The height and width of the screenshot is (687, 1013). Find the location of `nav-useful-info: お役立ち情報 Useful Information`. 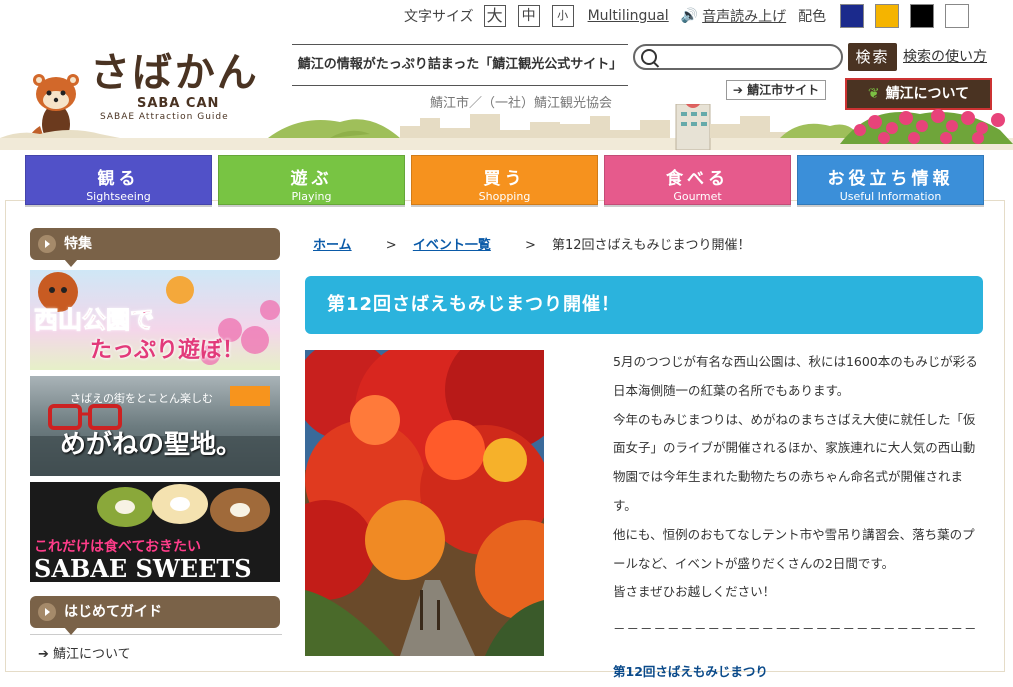

nav-useful-info: お役立ち情報 Useful Information is located at coordinates (890, 180).